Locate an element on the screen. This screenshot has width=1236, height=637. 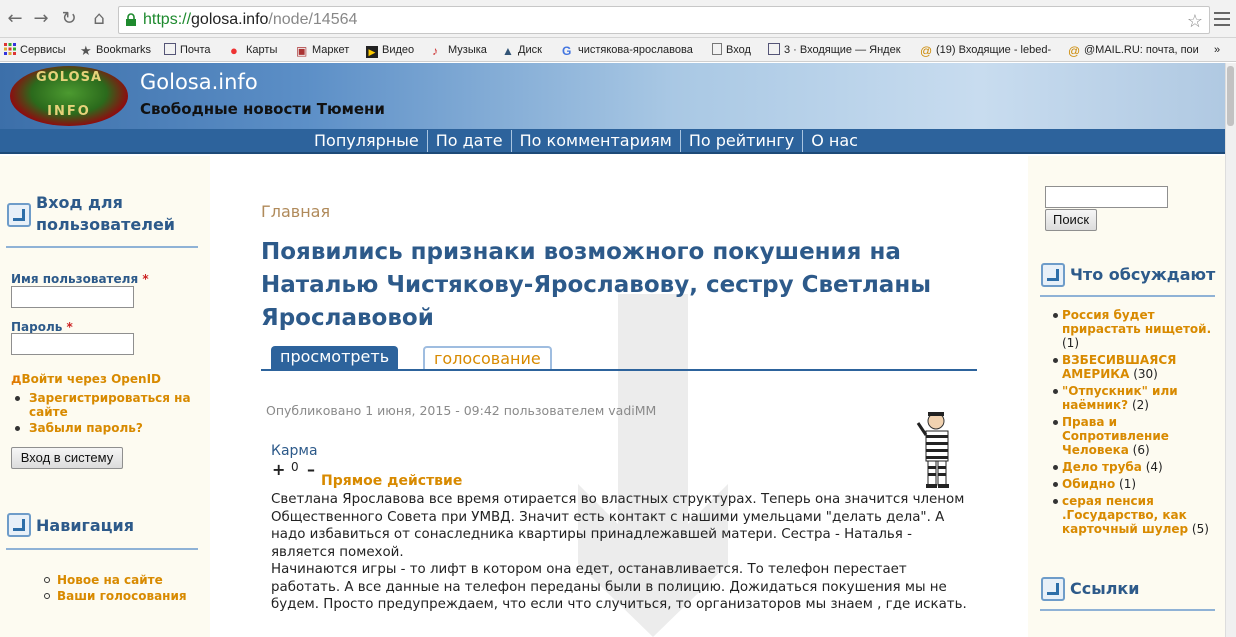
bookmark-login: Вход is located at coordinates (731, 50).